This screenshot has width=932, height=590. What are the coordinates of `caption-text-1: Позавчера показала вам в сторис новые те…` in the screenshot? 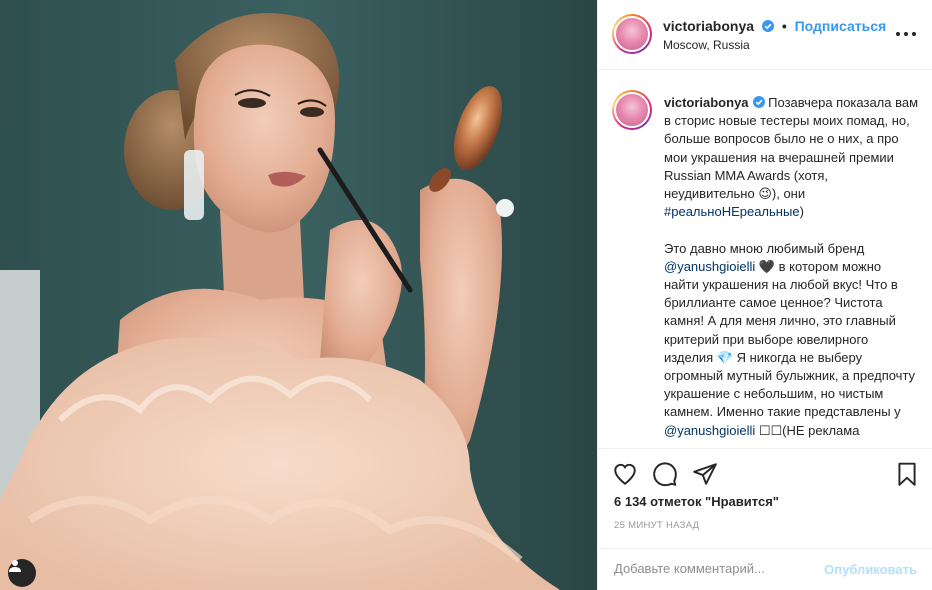 It's located at (793, 148).